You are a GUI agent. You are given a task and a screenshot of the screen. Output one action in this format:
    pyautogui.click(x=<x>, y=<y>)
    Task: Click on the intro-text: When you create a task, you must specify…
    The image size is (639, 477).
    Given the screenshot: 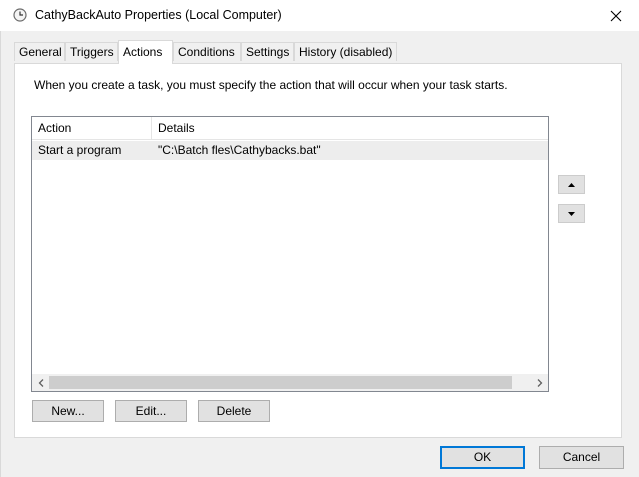 What is the action you would take?
    pyautogui.click(x=271, y=85)
    